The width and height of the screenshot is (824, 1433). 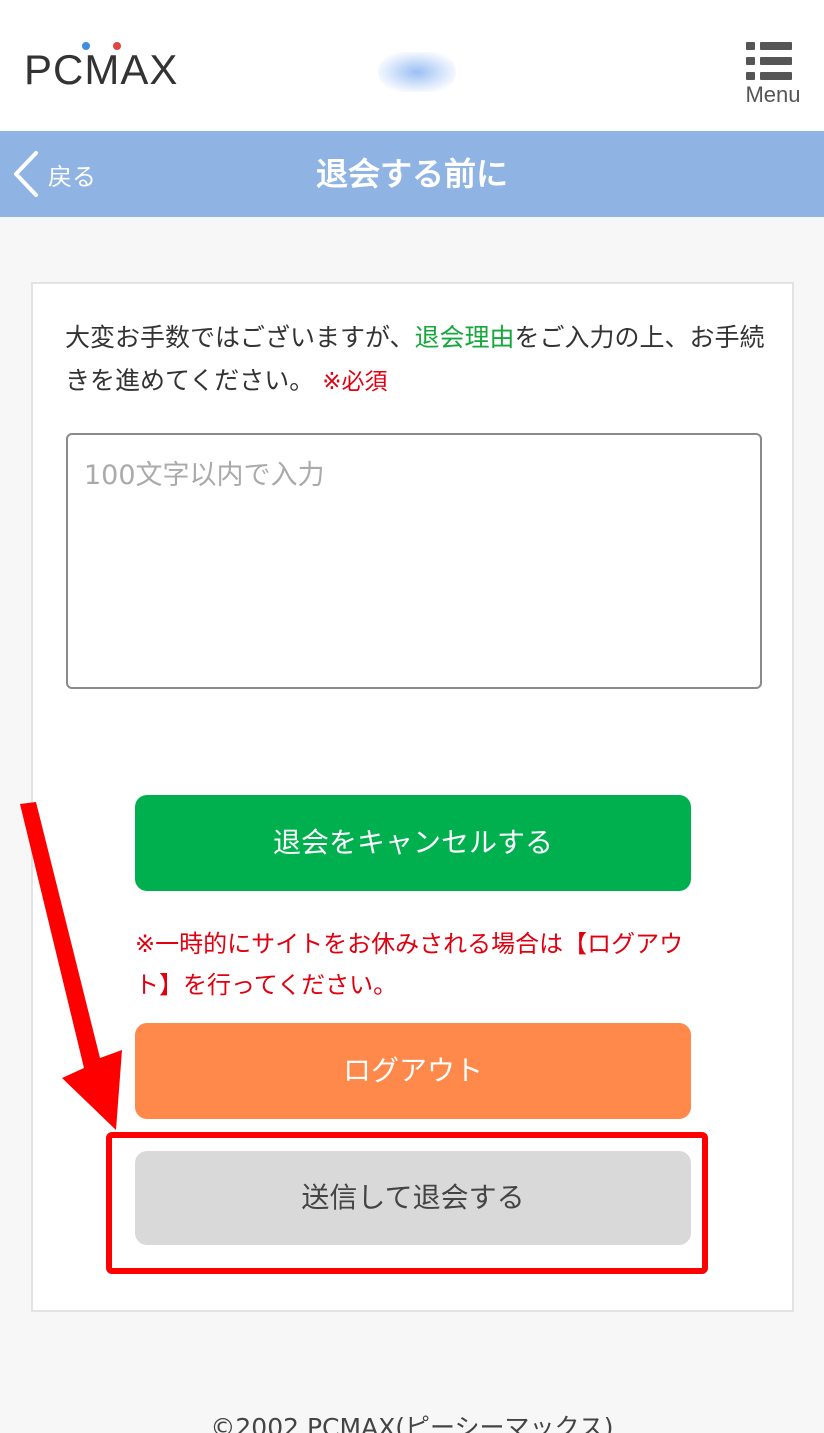 What do you see at coordinates (413, 1198) in the screenshot?
I see `submit-withdrawal-button: 送信して退会する` at bounding box center [413, 1198].